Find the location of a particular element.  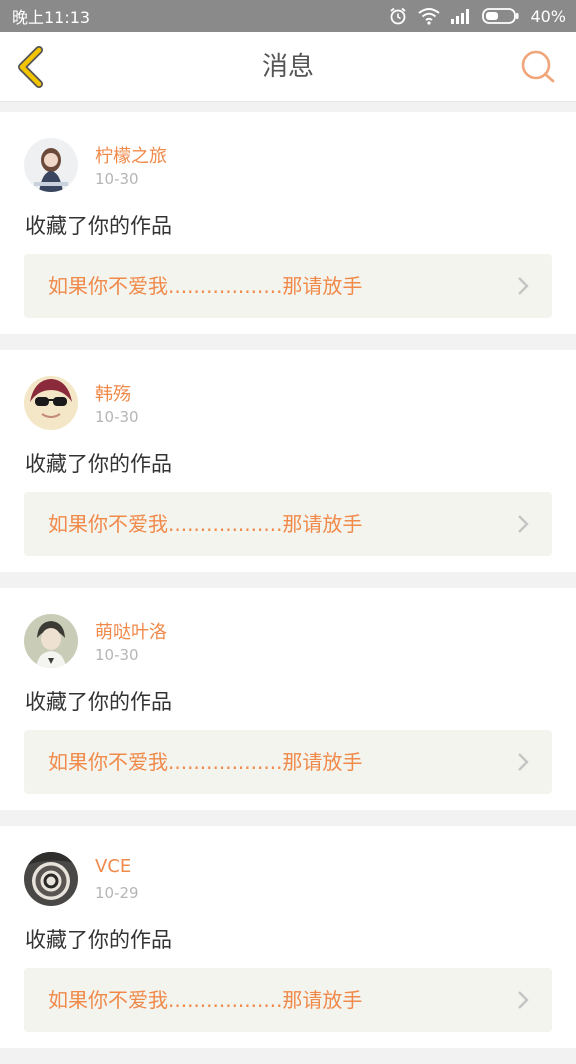

alarm-icon is located at coordinates (398, 16).